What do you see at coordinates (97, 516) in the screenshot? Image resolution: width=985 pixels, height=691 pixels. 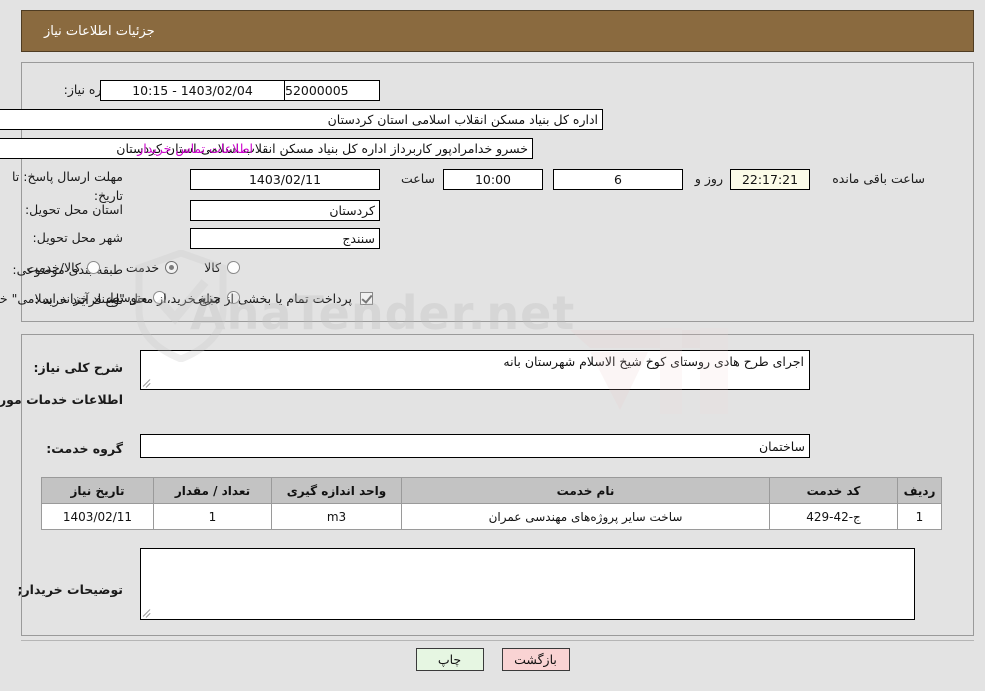 I see `cell-date: 1403/02/11` at bounding box center [97, 516].